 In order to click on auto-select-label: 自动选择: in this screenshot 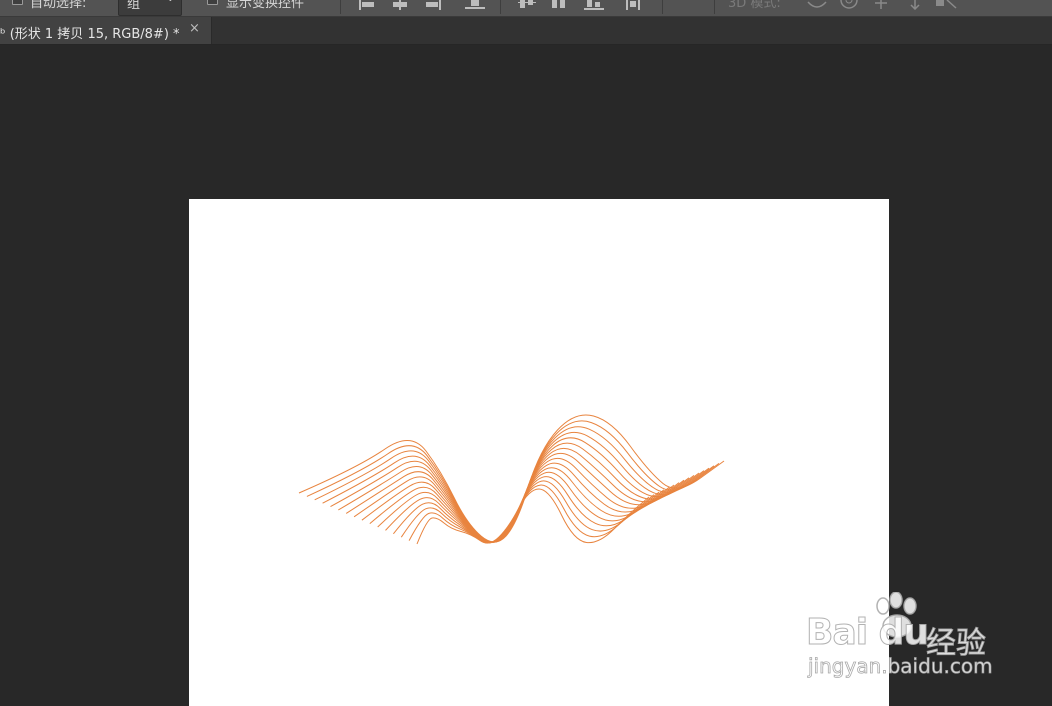, I will do `click(58, 5)`.